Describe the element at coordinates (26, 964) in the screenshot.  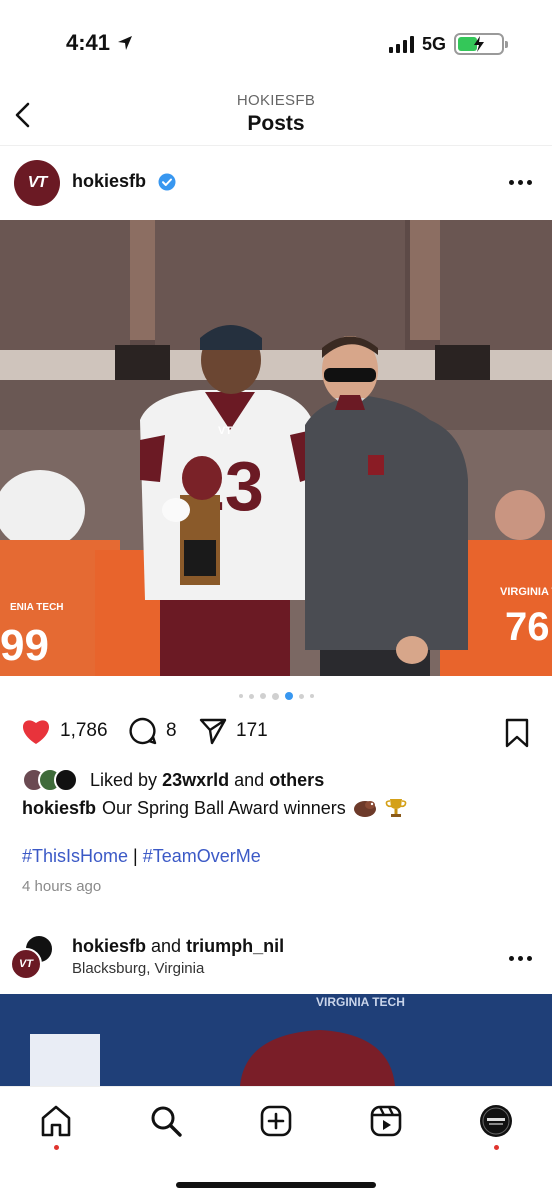
I see `collab-avatar-text: VT` at that location.